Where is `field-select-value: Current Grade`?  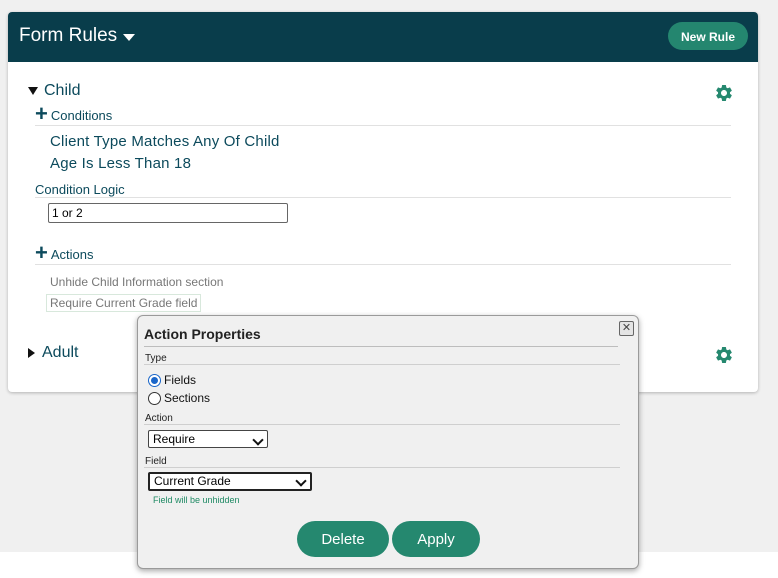 field-select-value: Current Grade is located at coordinates (192, 481).